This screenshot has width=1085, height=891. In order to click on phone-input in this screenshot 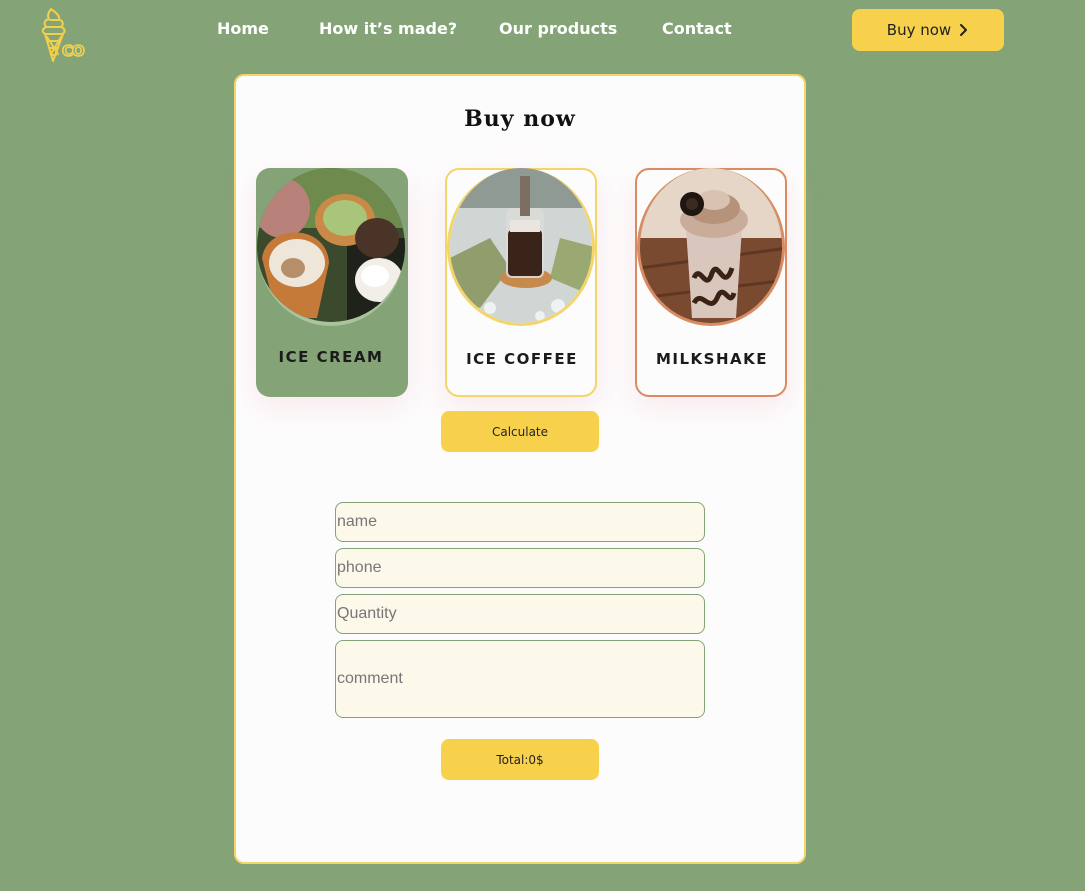, I will do `click(520, 568)`.